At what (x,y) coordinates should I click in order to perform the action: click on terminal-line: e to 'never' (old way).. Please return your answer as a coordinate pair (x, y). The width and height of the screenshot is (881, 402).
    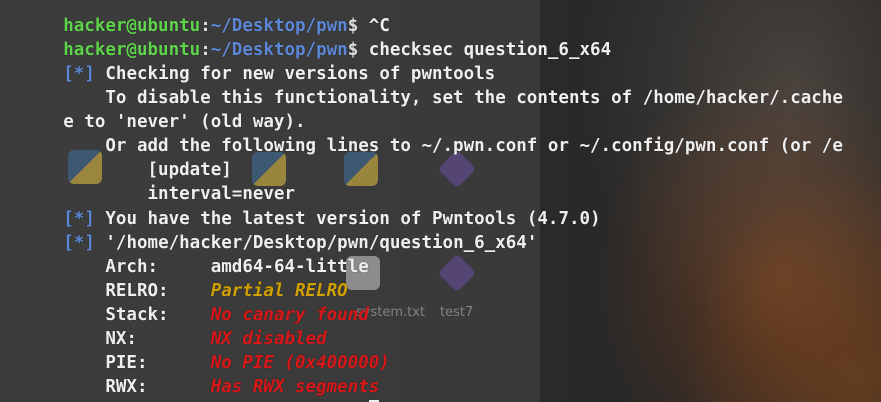
    Looking at the image, I should click on (152, 110).